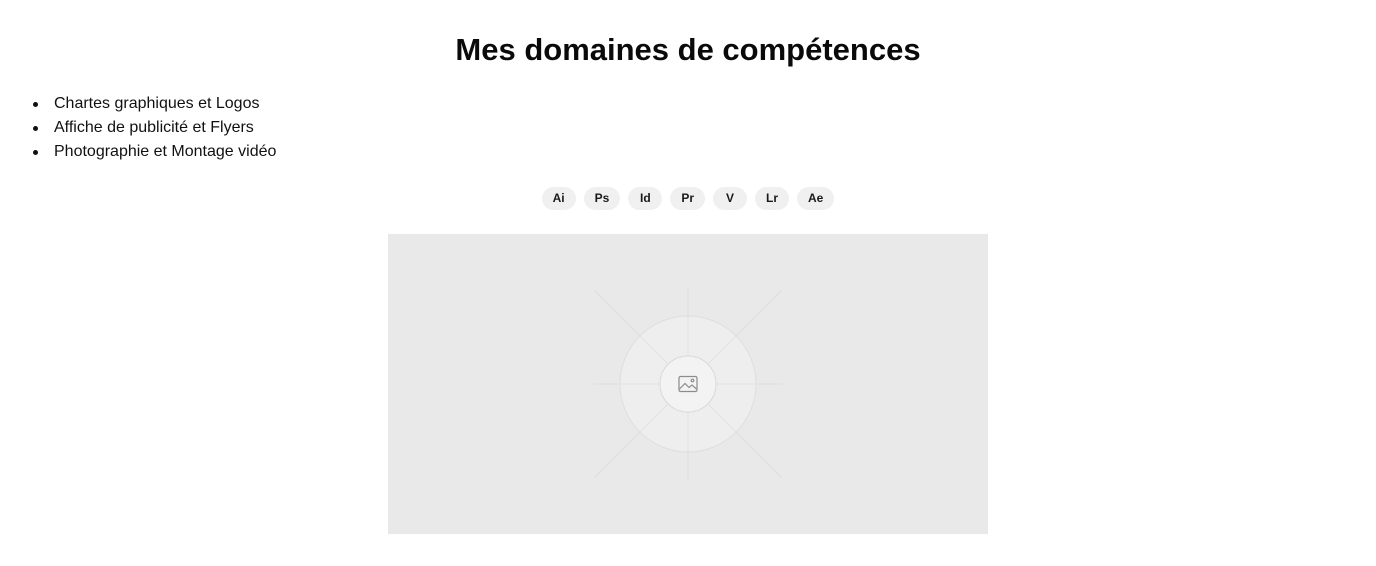  Describe the element at coordinates (154, 104) in the screenshot. I see `skill-item-branding: Chartes graphiques et Logos` at that location.